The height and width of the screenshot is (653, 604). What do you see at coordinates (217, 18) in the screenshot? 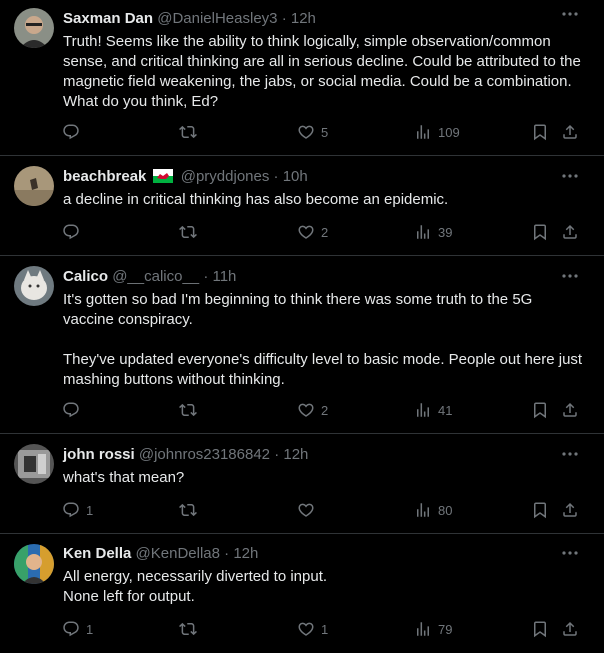
I see `user-handle: @DanielHeasley3` at bounding box center [217, 18].